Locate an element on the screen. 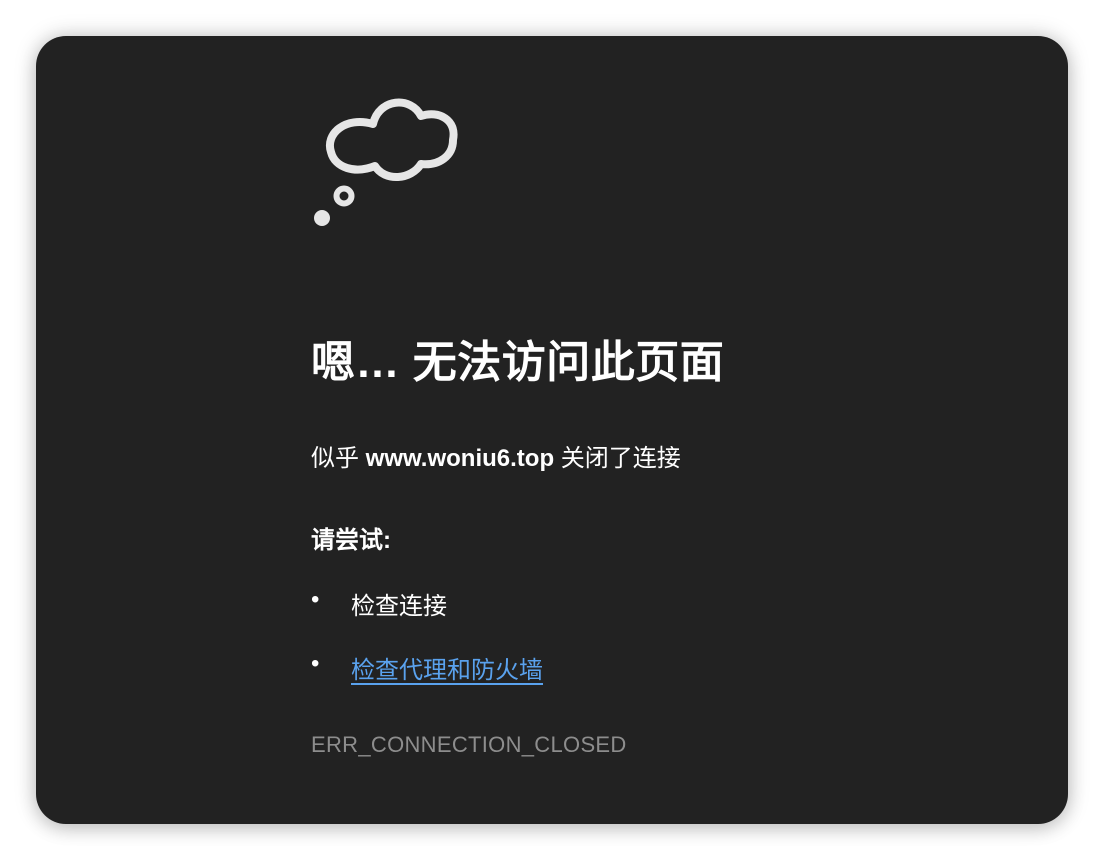 This screenshot has width=1104, height=860. suggestion-check-connection: 检查连接 is located at coordinates (399, 606).